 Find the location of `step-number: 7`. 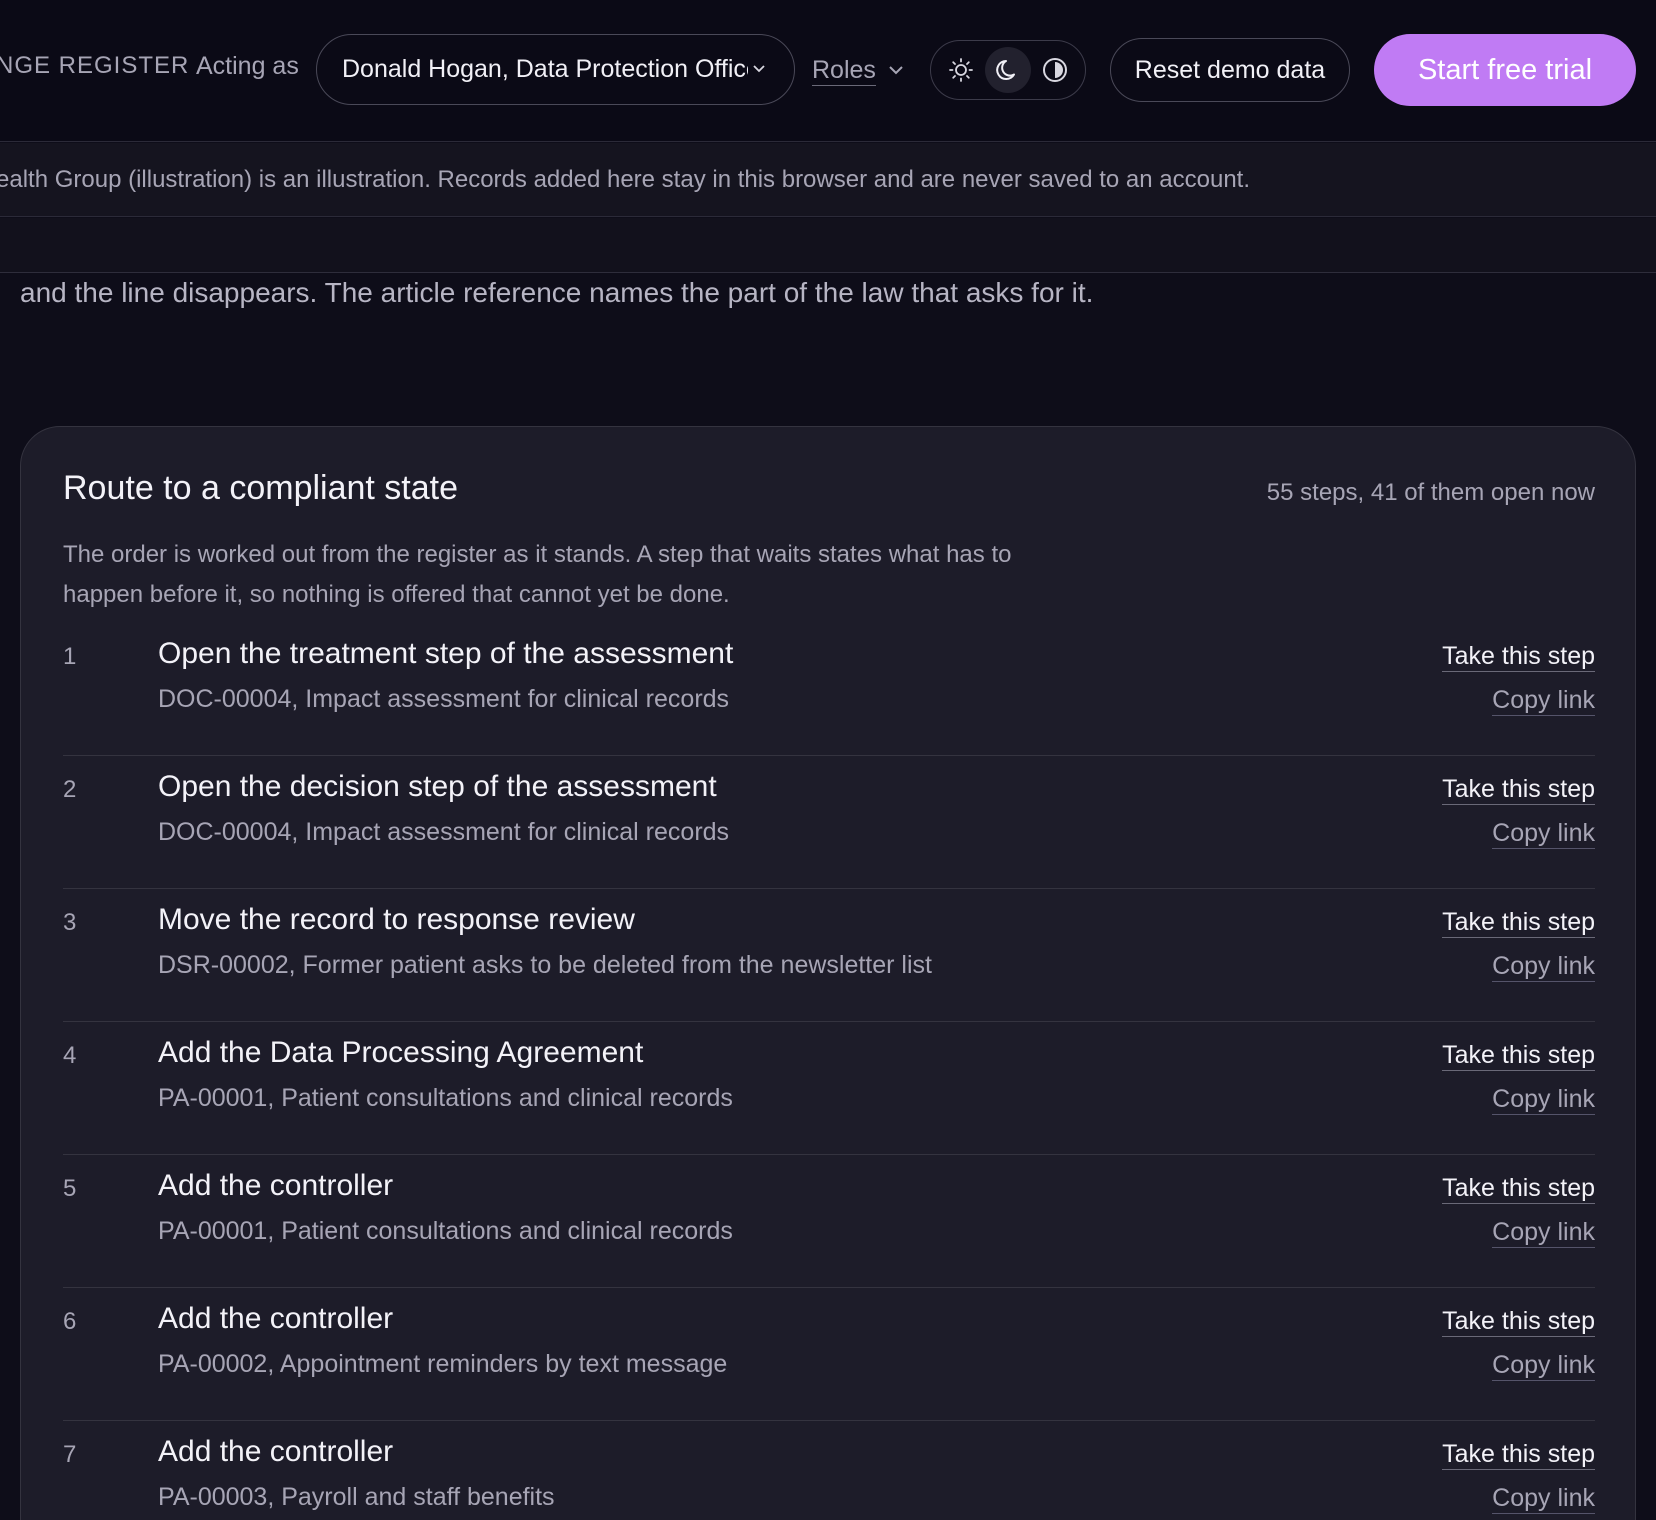

step-number: 7 is located at coordinates (70, 1454).